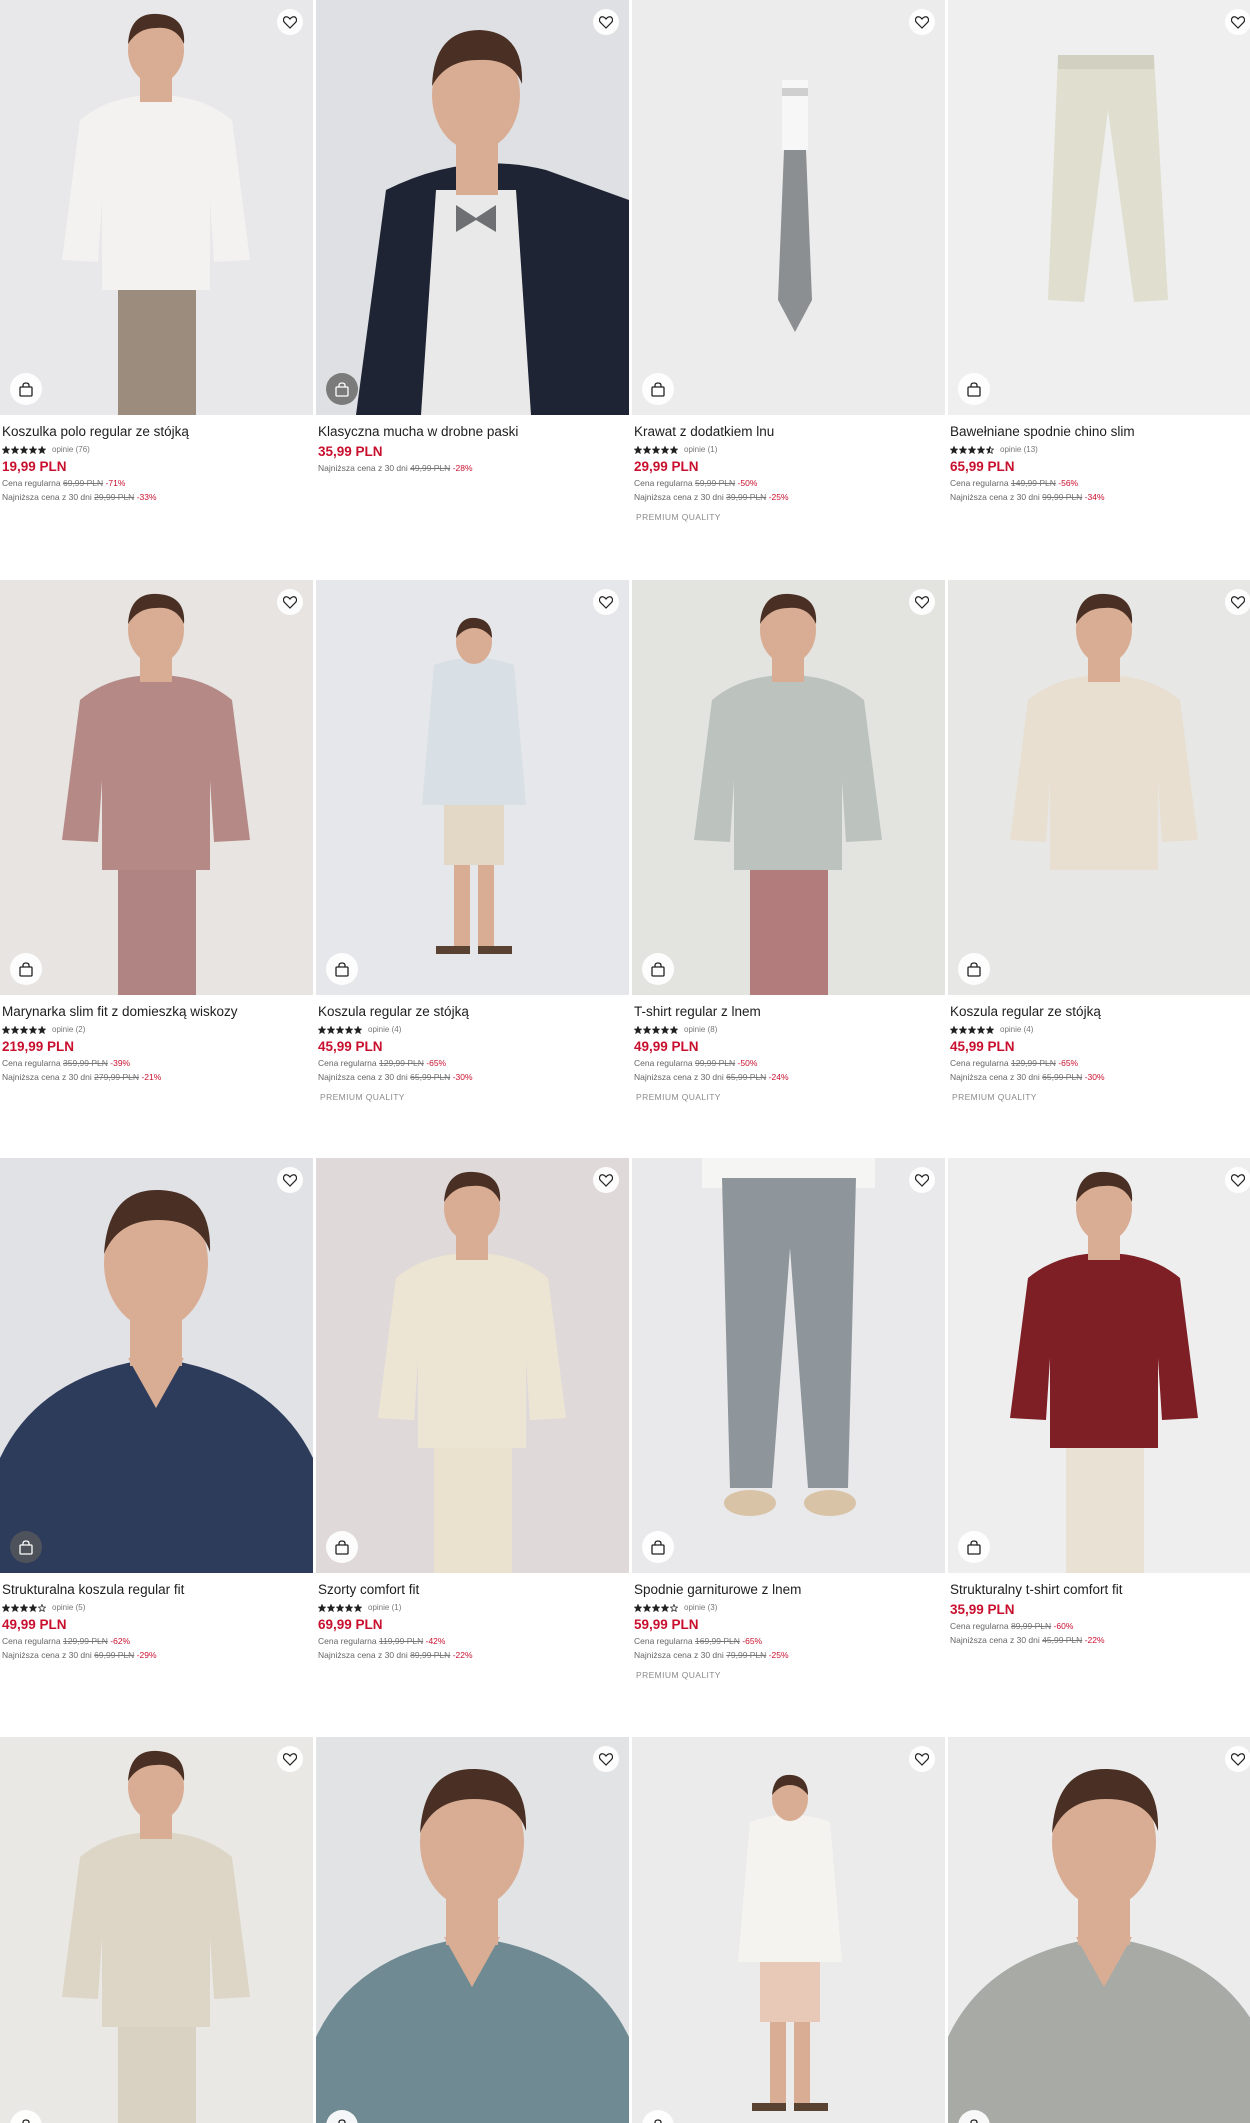 The width and height of the screenshot is (1250, 2123). I want to click on reviews-count: opinie (13), so click(1019, 449).